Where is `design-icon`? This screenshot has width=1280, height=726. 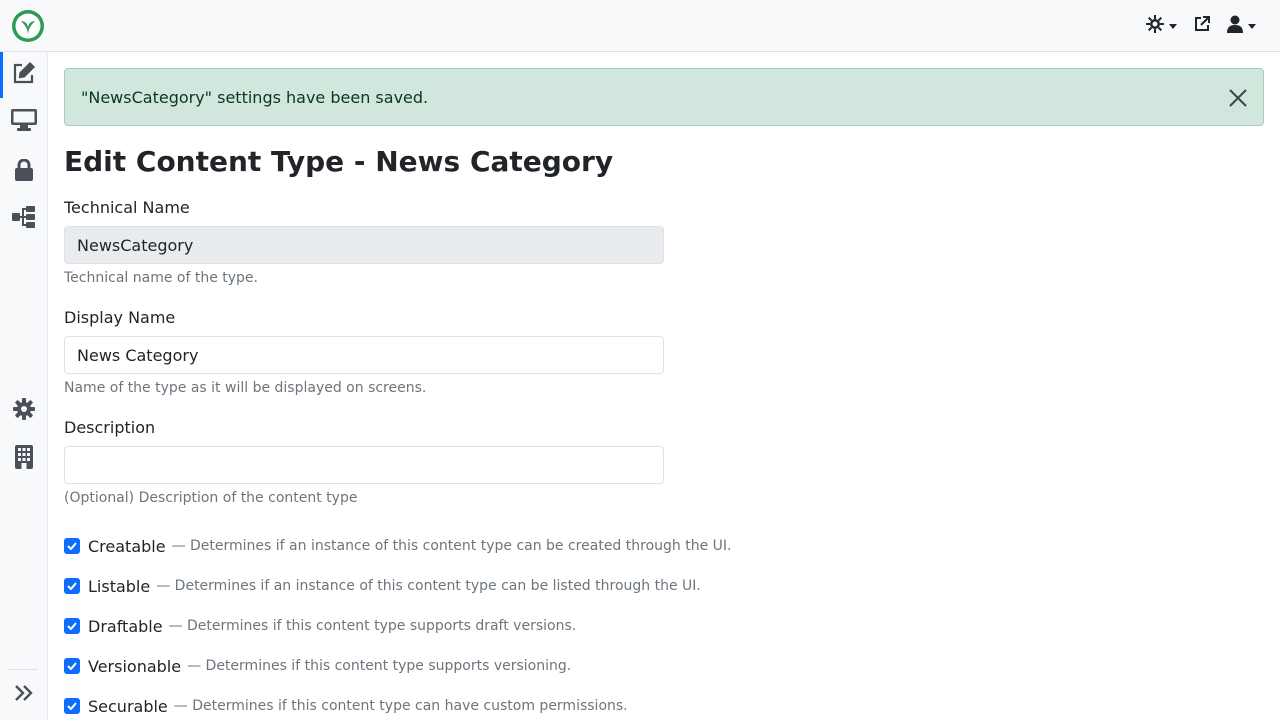 design-icon is located at coordinates (24, 122).